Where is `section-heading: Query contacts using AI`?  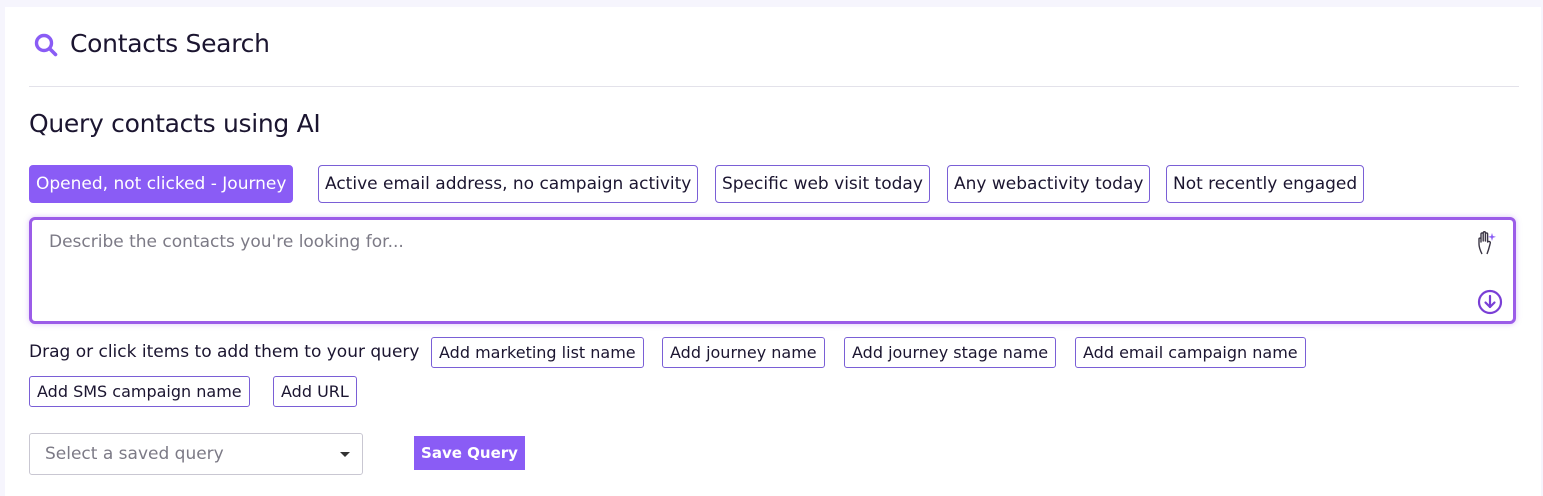
section-heading: Query contacts using AI is located at coordinates (175, 123).